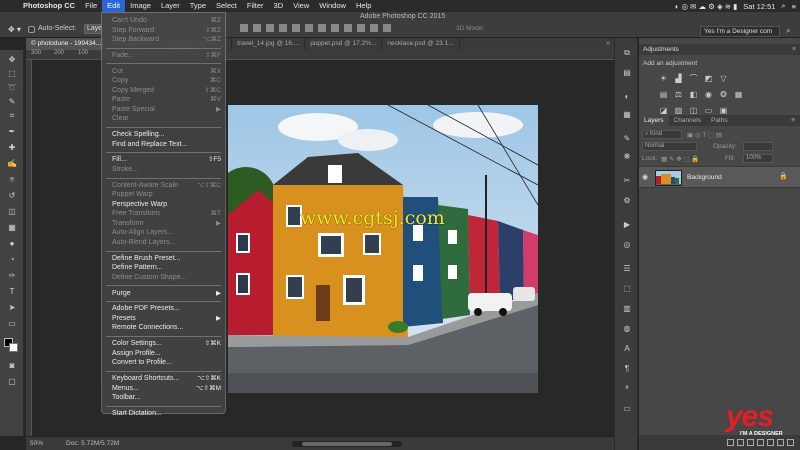 This screenshot has height=450, width=800. Describe the element at coordinates (363, 6) in the screenshot. I see `menu-help: Help` at that location.